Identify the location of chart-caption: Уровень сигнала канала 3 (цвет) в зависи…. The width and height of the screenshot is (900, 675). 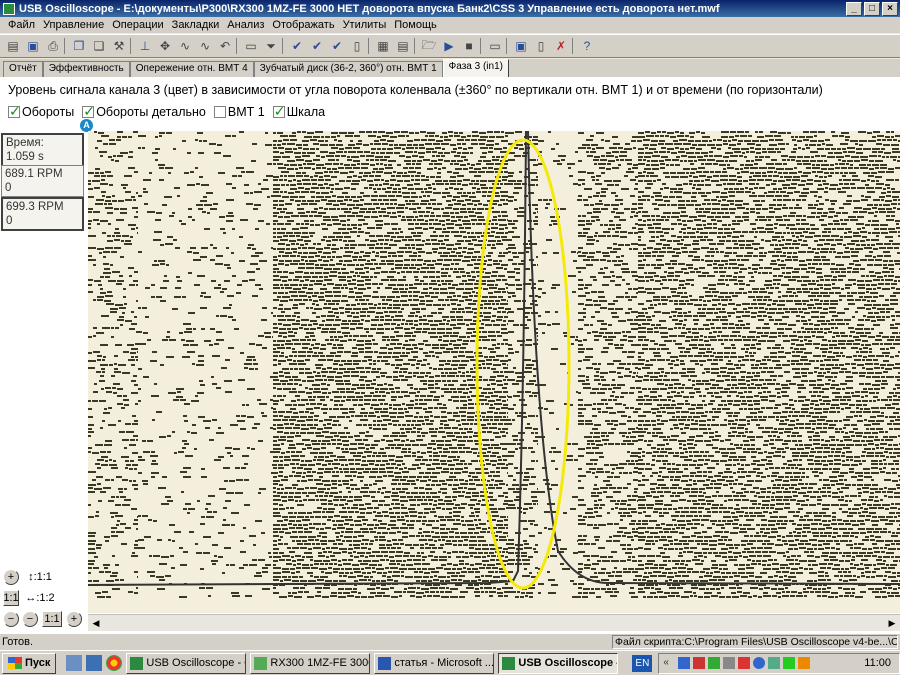
(415, 90).